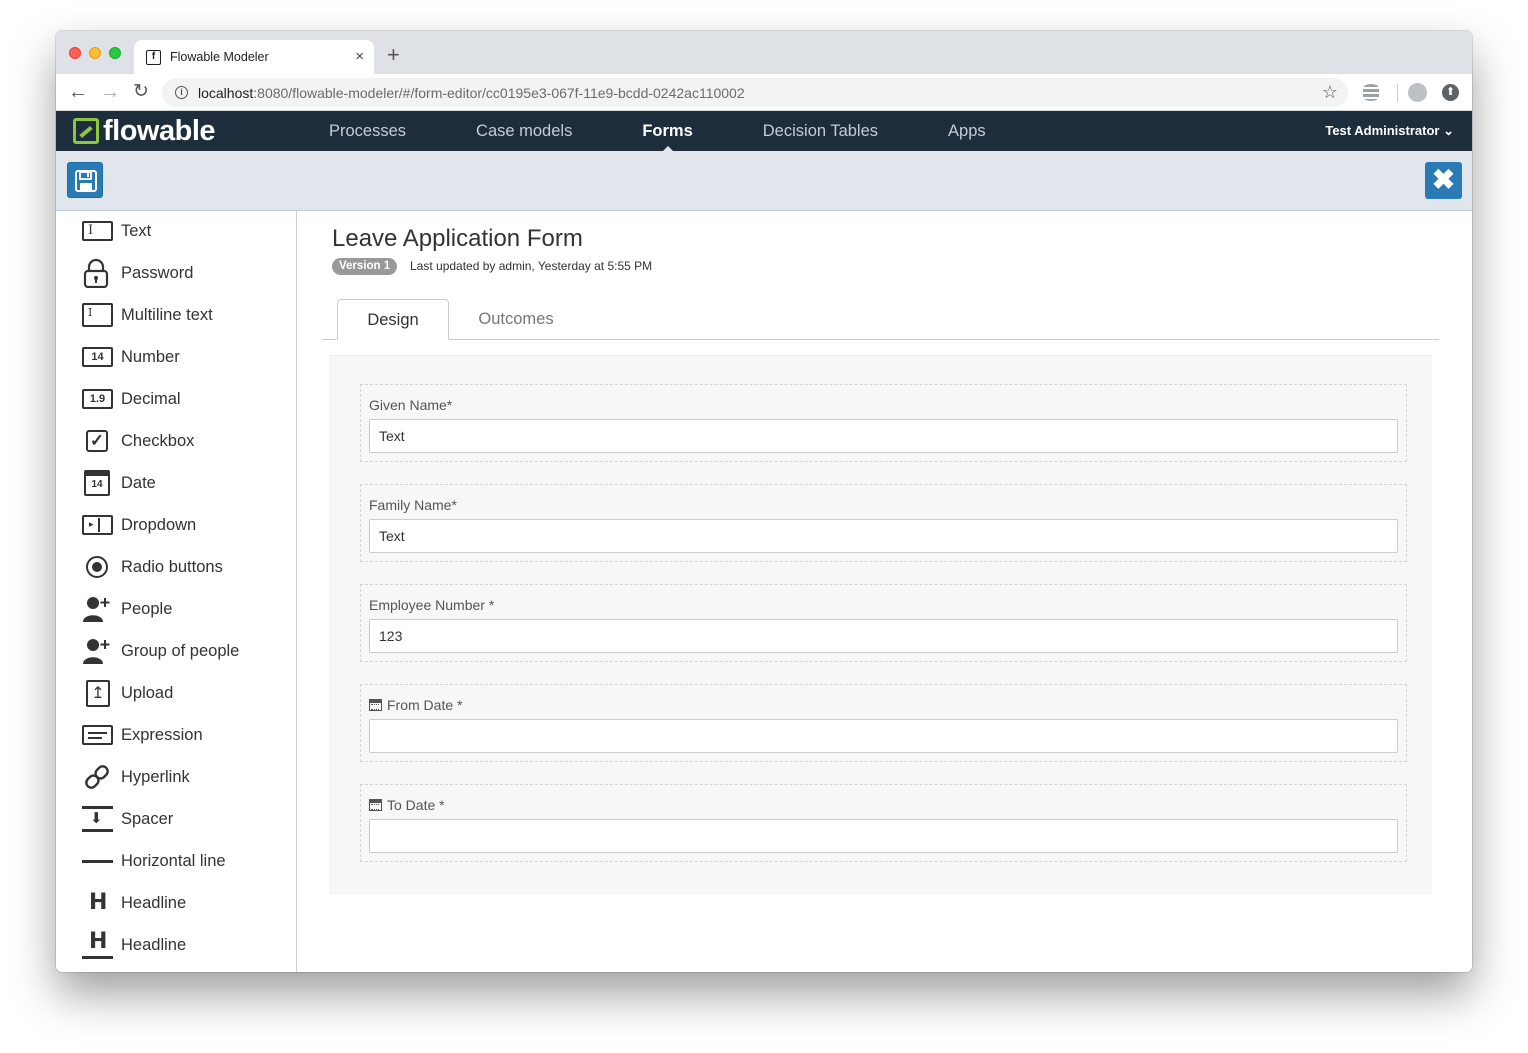  I want to click on text-field-icon: I, so click(97, 231).